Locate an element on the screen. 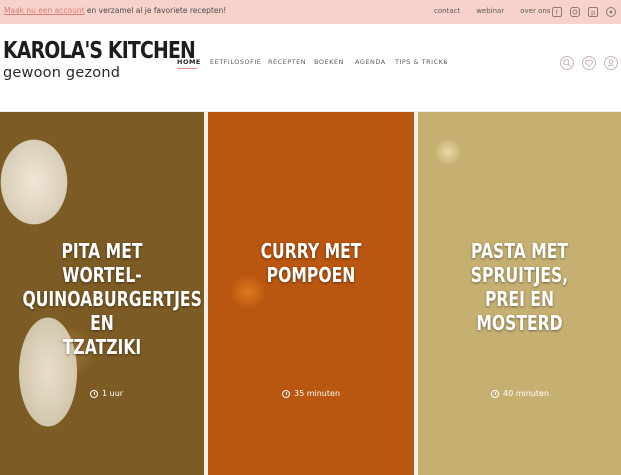  recipe-time-pasta: 40 minuten is located at coordinates (520, 393).